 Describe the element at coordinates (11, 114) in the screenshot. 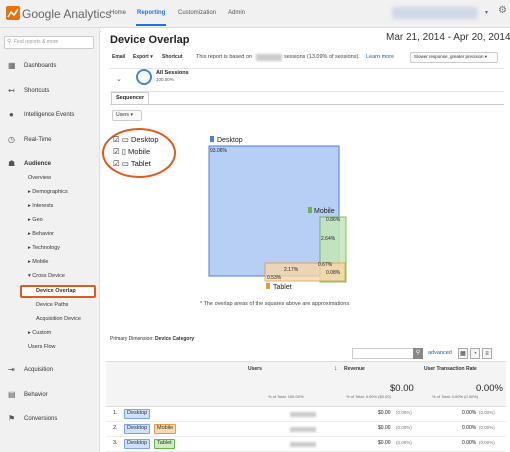

I see `lightbulb-icon: ●` at that location.